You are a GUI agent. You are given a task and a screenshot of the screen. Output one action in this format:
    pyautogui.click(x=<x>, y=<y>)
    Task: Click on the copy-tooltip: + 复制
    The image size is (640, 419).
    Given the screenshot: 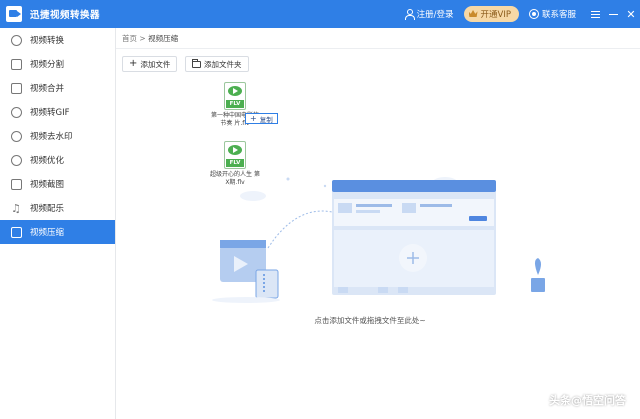 What is the action you would take?
    pyautogui.click(x=261, y=118)
    